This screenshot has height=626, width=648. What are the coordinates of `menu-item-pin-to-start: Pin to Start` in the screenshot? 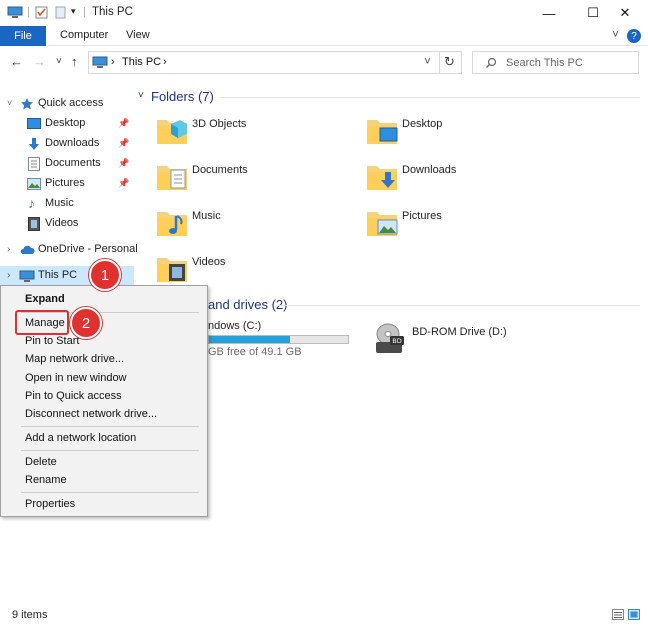 It's located at (104, 342).